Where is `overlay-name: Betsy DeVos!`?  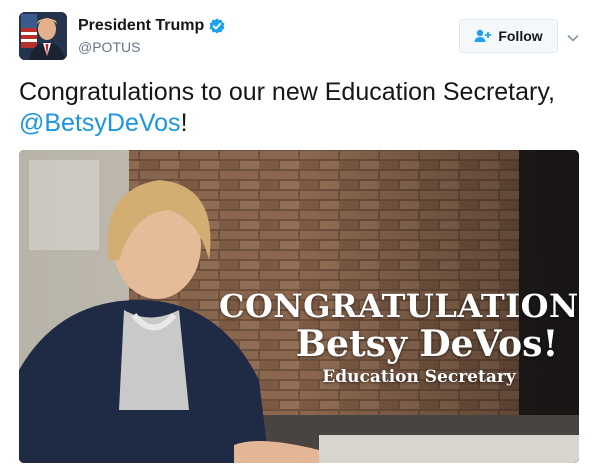
overlay-name: Betsy DeVos! is located at coordinates (427, 344).